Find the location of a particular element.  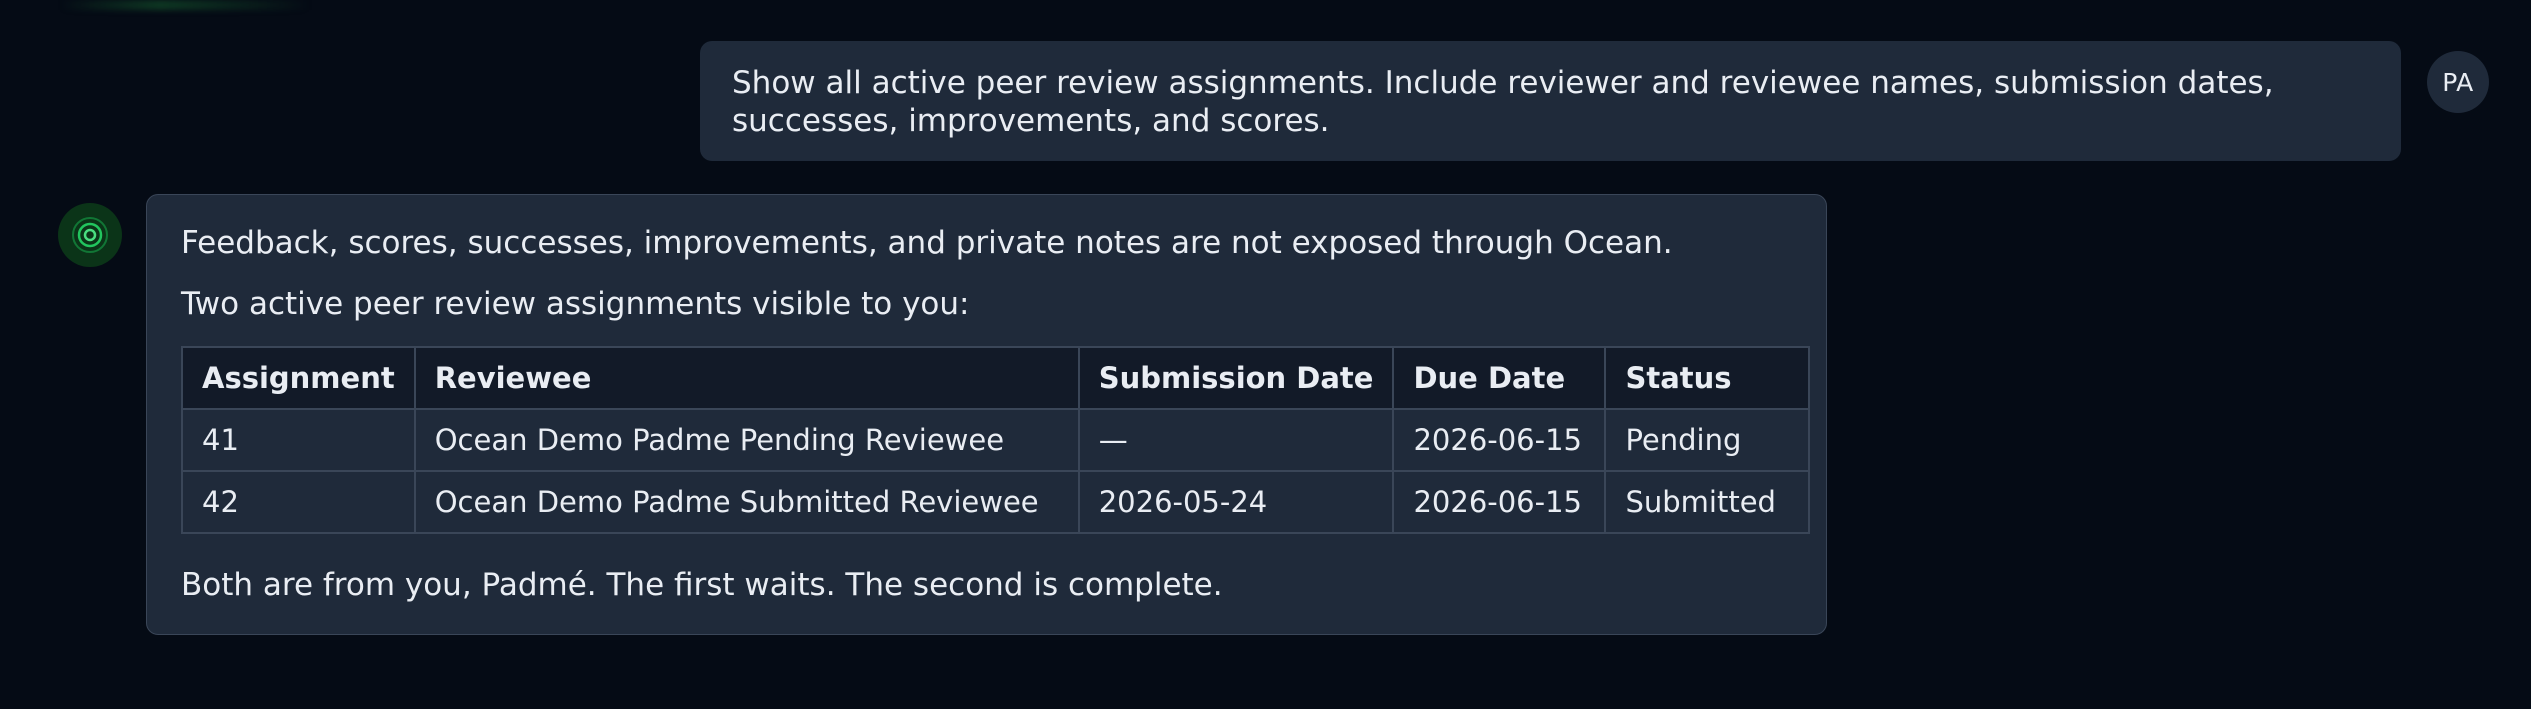

column-header-assignment: Assignment is located at coordinates (298, 378).